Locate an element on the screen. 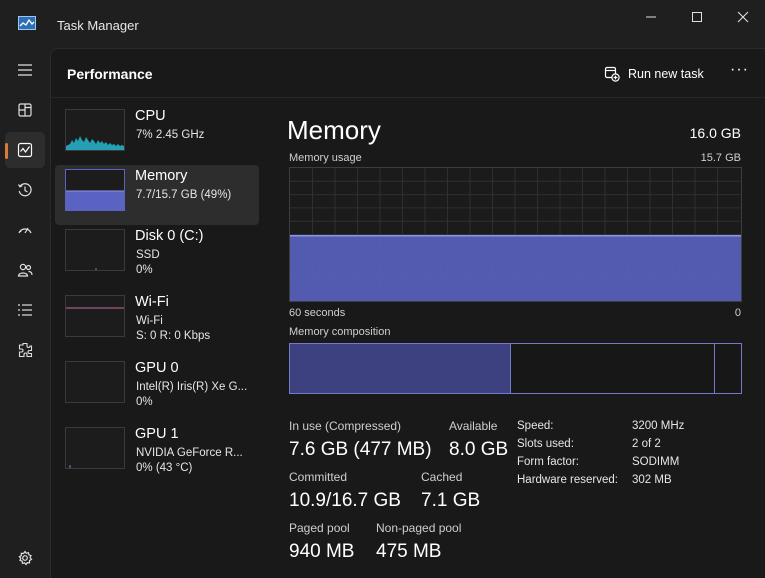  spec-speed-value: 3200 MHz is located at coordinates (658, 426).